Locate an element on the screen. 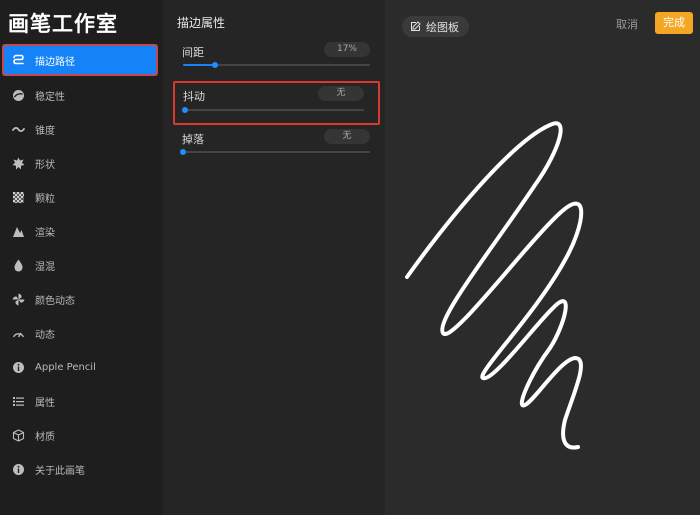 The height and width of the screenshot is (515, 700). spacing-slider is located at coordinates (276, 65).